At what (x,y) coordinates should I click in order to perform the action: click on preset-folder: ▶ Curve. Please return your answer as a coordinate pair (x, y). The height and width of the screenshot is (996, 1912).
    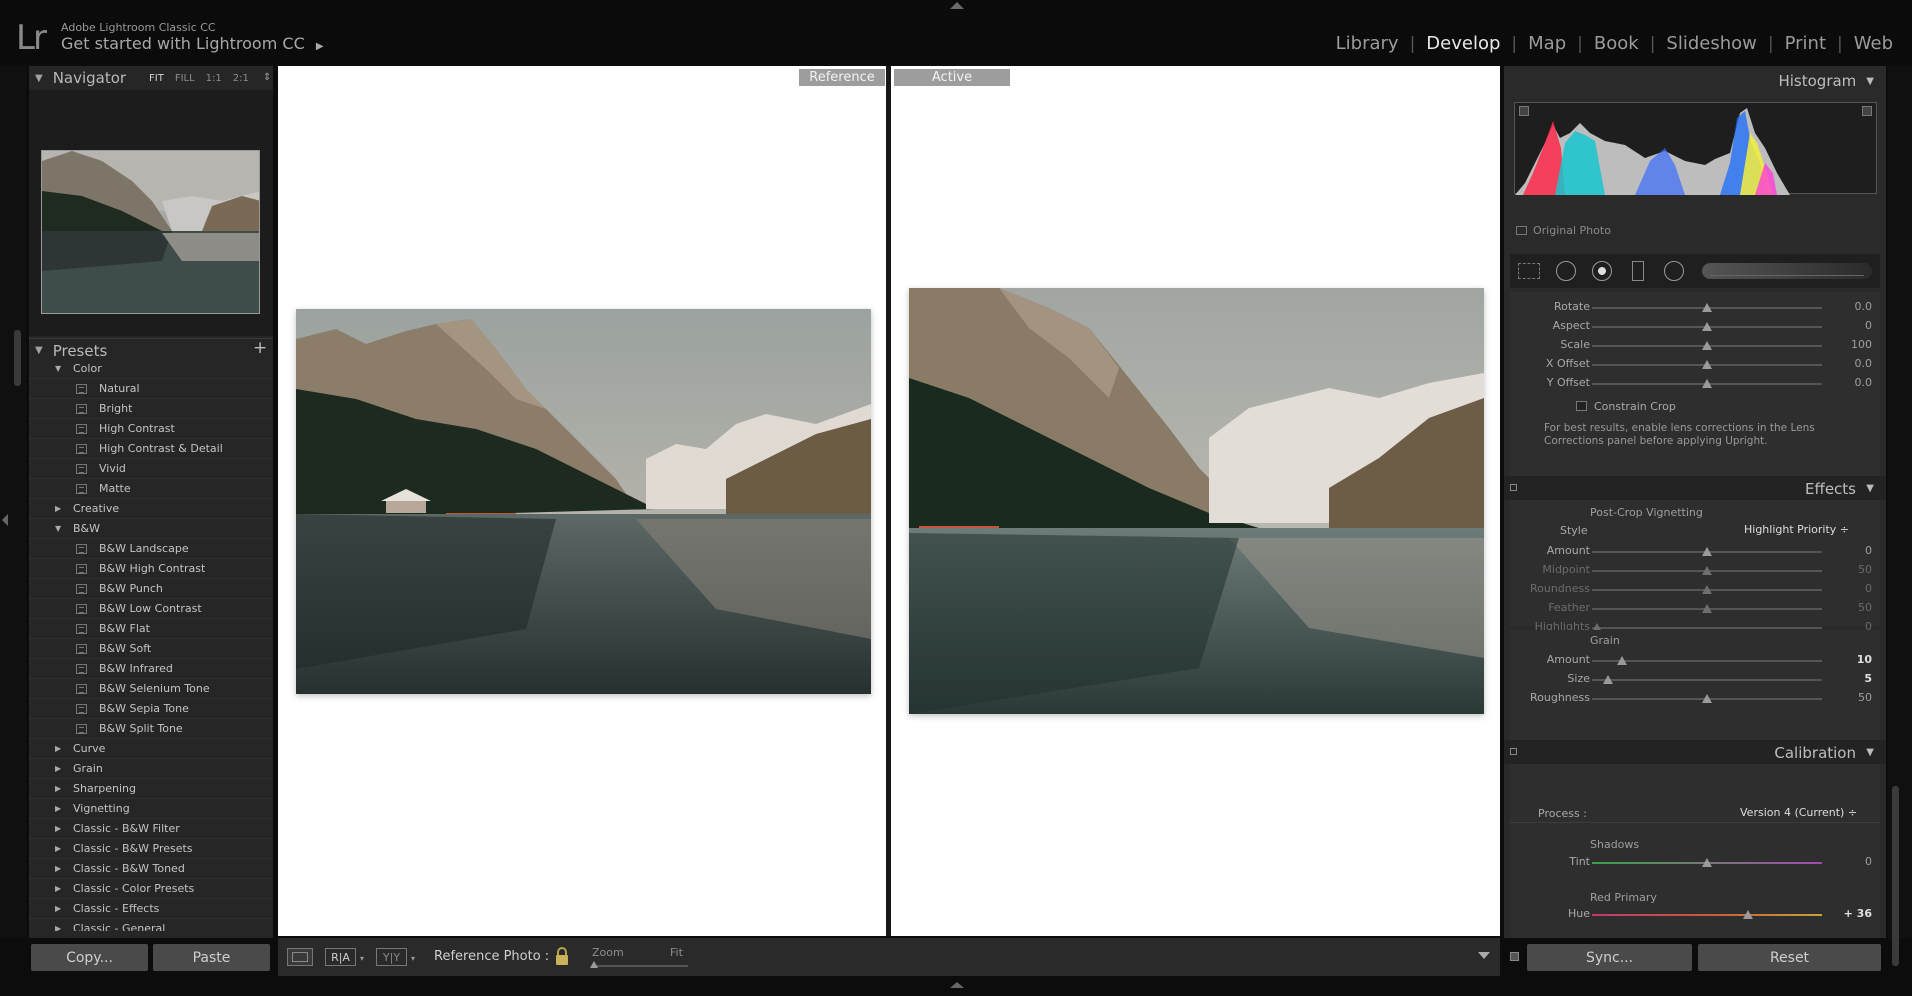
    Looking at the image, I should click on (151, 749).